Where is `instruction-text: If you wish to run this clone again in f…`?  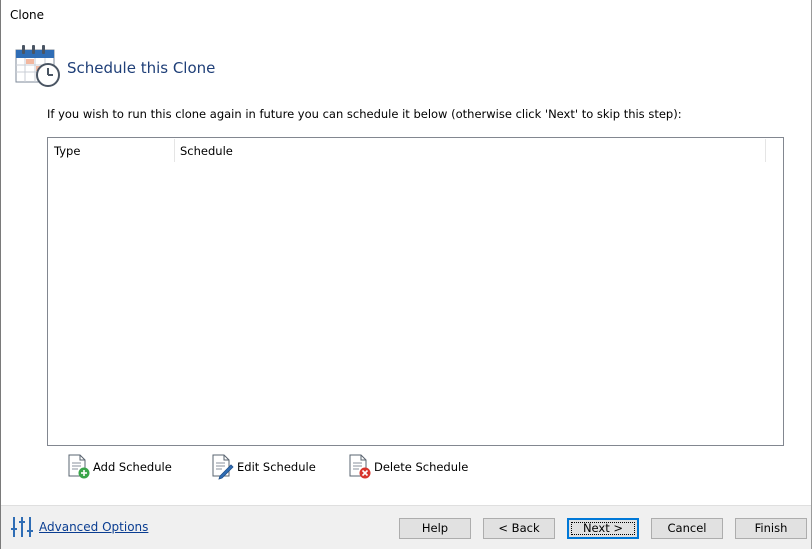
instruction-text: If you wish to run this clone again in f… is located at coordinates (364, 114).